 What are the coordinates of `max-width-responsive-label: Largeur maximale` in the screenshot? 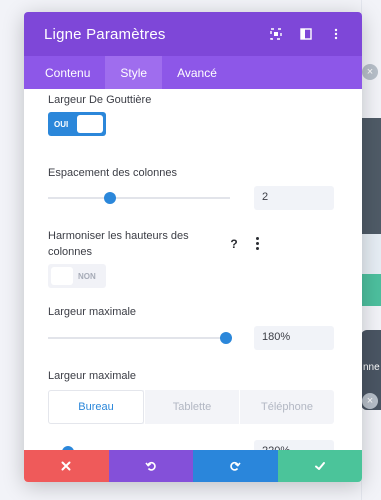 It's located at (92, 376).